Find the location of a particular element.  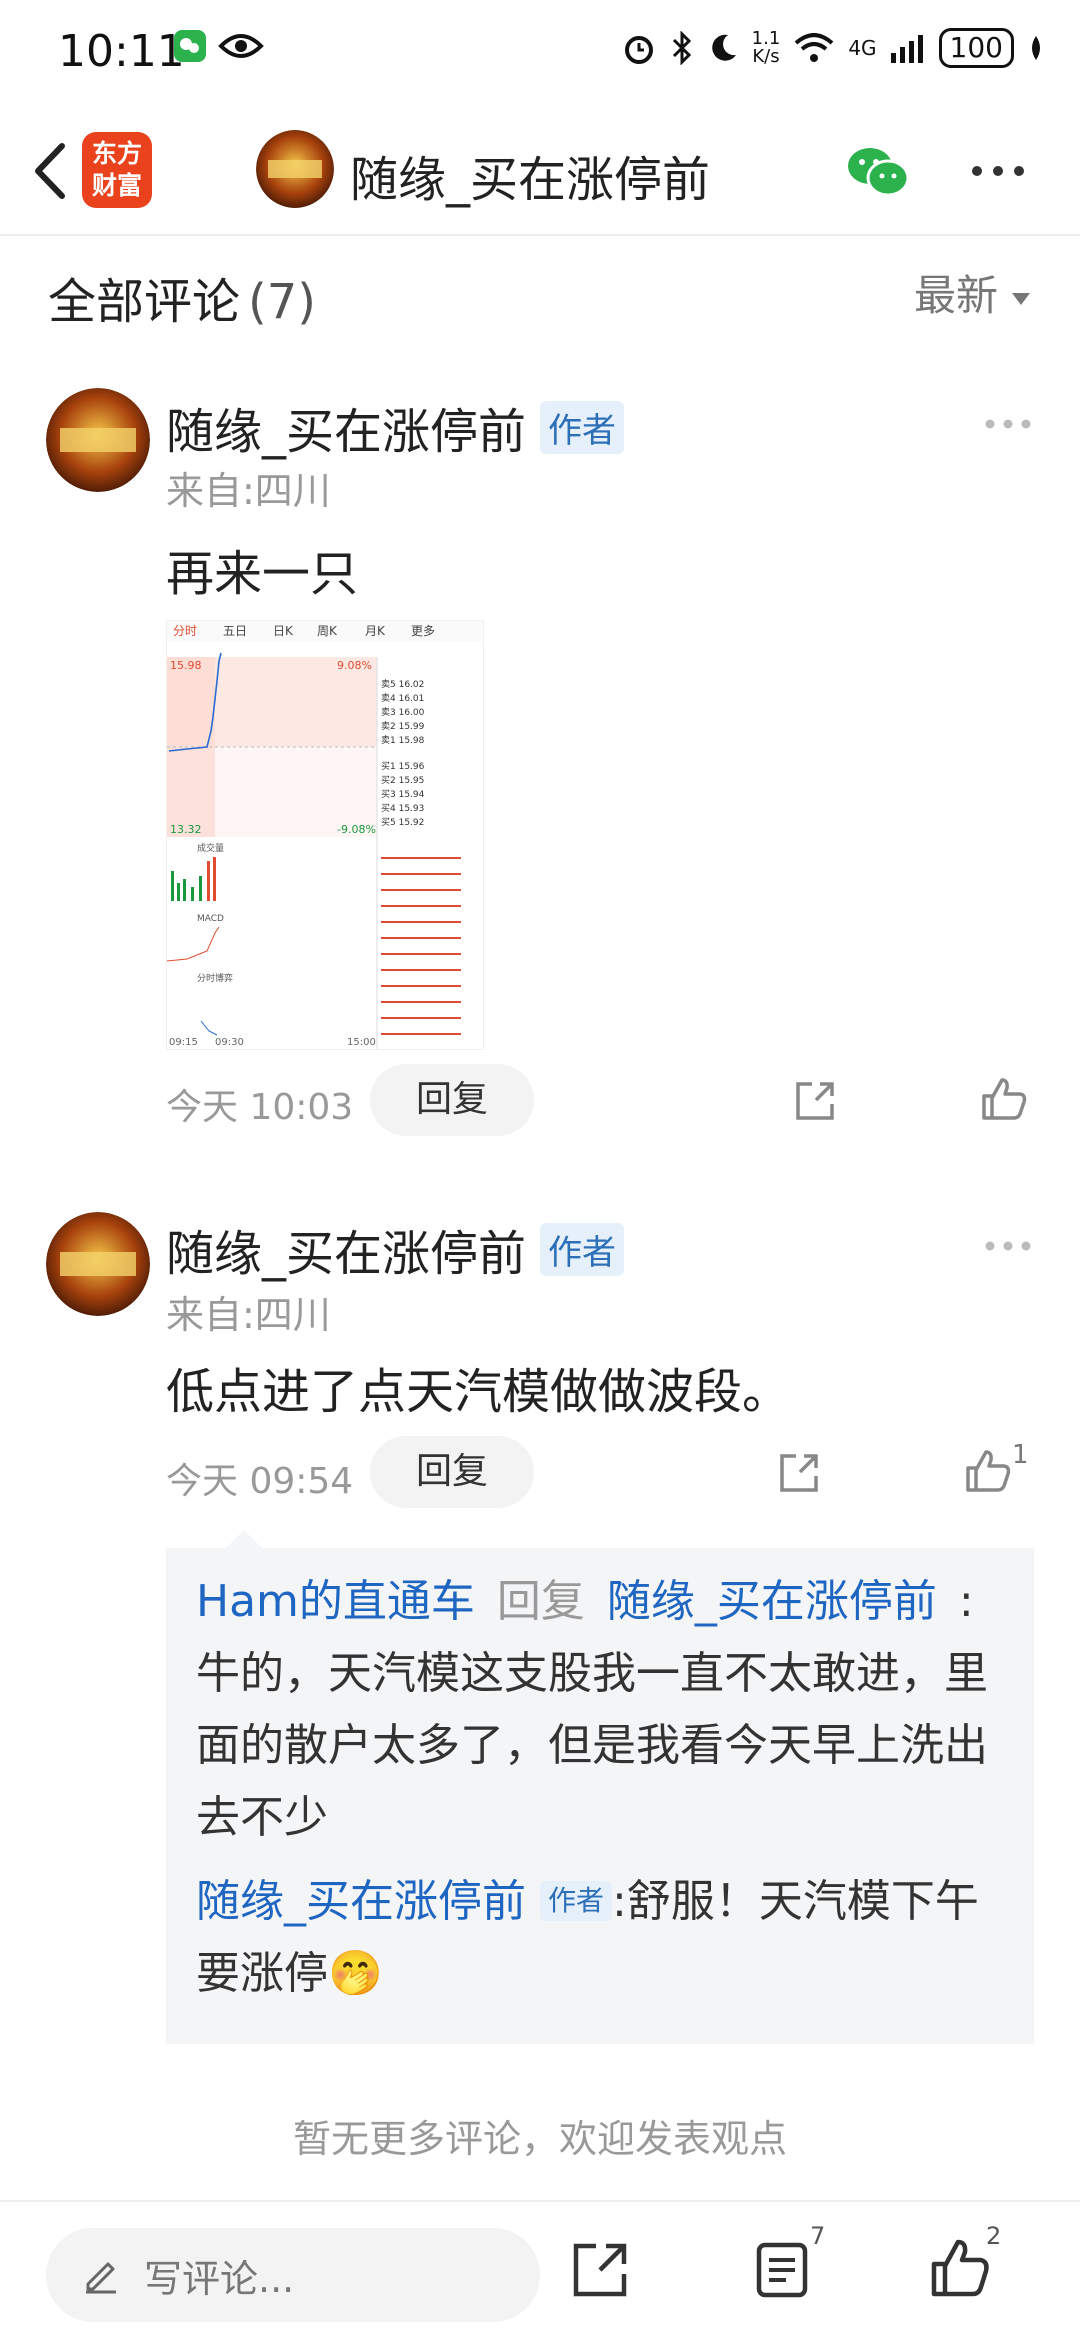

chart-tab-more: 更多 is located at coordinates (423, 631).